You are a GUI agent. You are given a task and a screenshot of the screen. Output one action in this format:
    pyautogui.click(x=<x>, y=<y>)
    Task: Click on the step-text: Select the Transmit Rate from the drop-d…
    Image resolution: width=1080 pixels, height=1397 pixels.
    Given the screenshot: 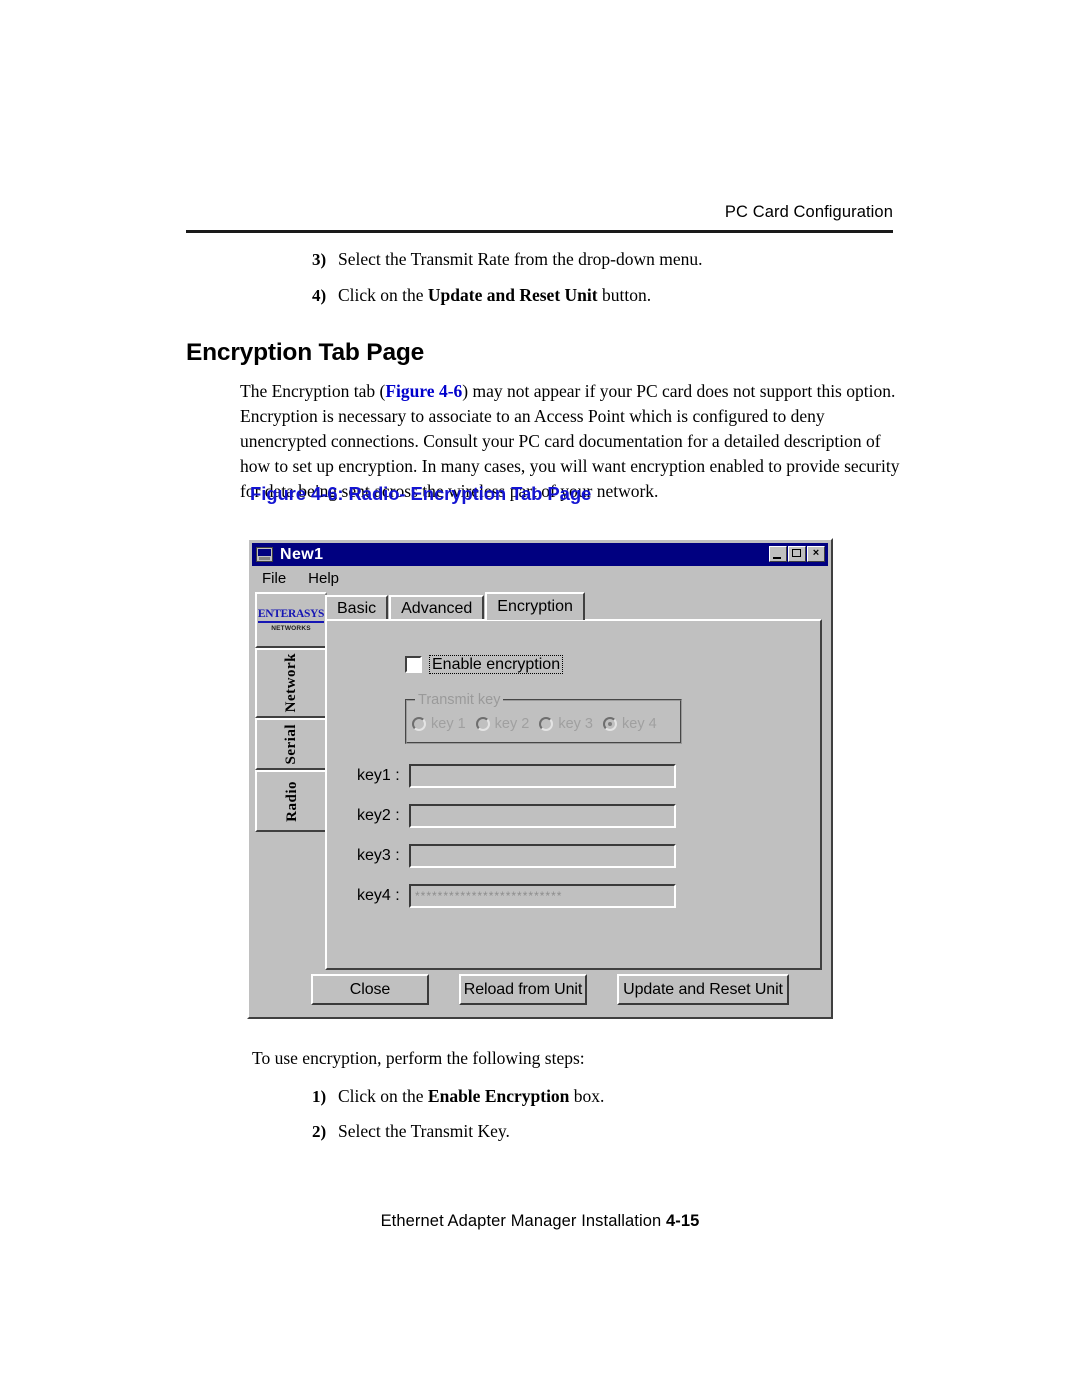 What is the action you would take?
    pyautogui.click(x=520, y=259)
    